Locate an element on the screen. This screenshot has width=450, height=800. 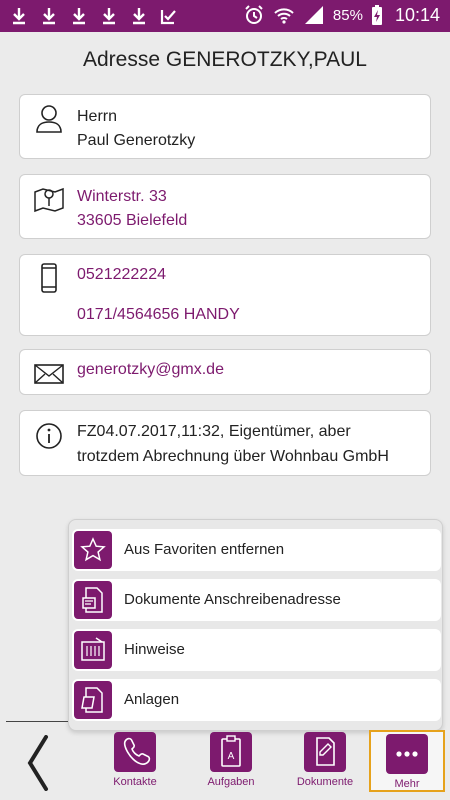
city: 33605 Bielefeld is located at coordinates (132, 220).